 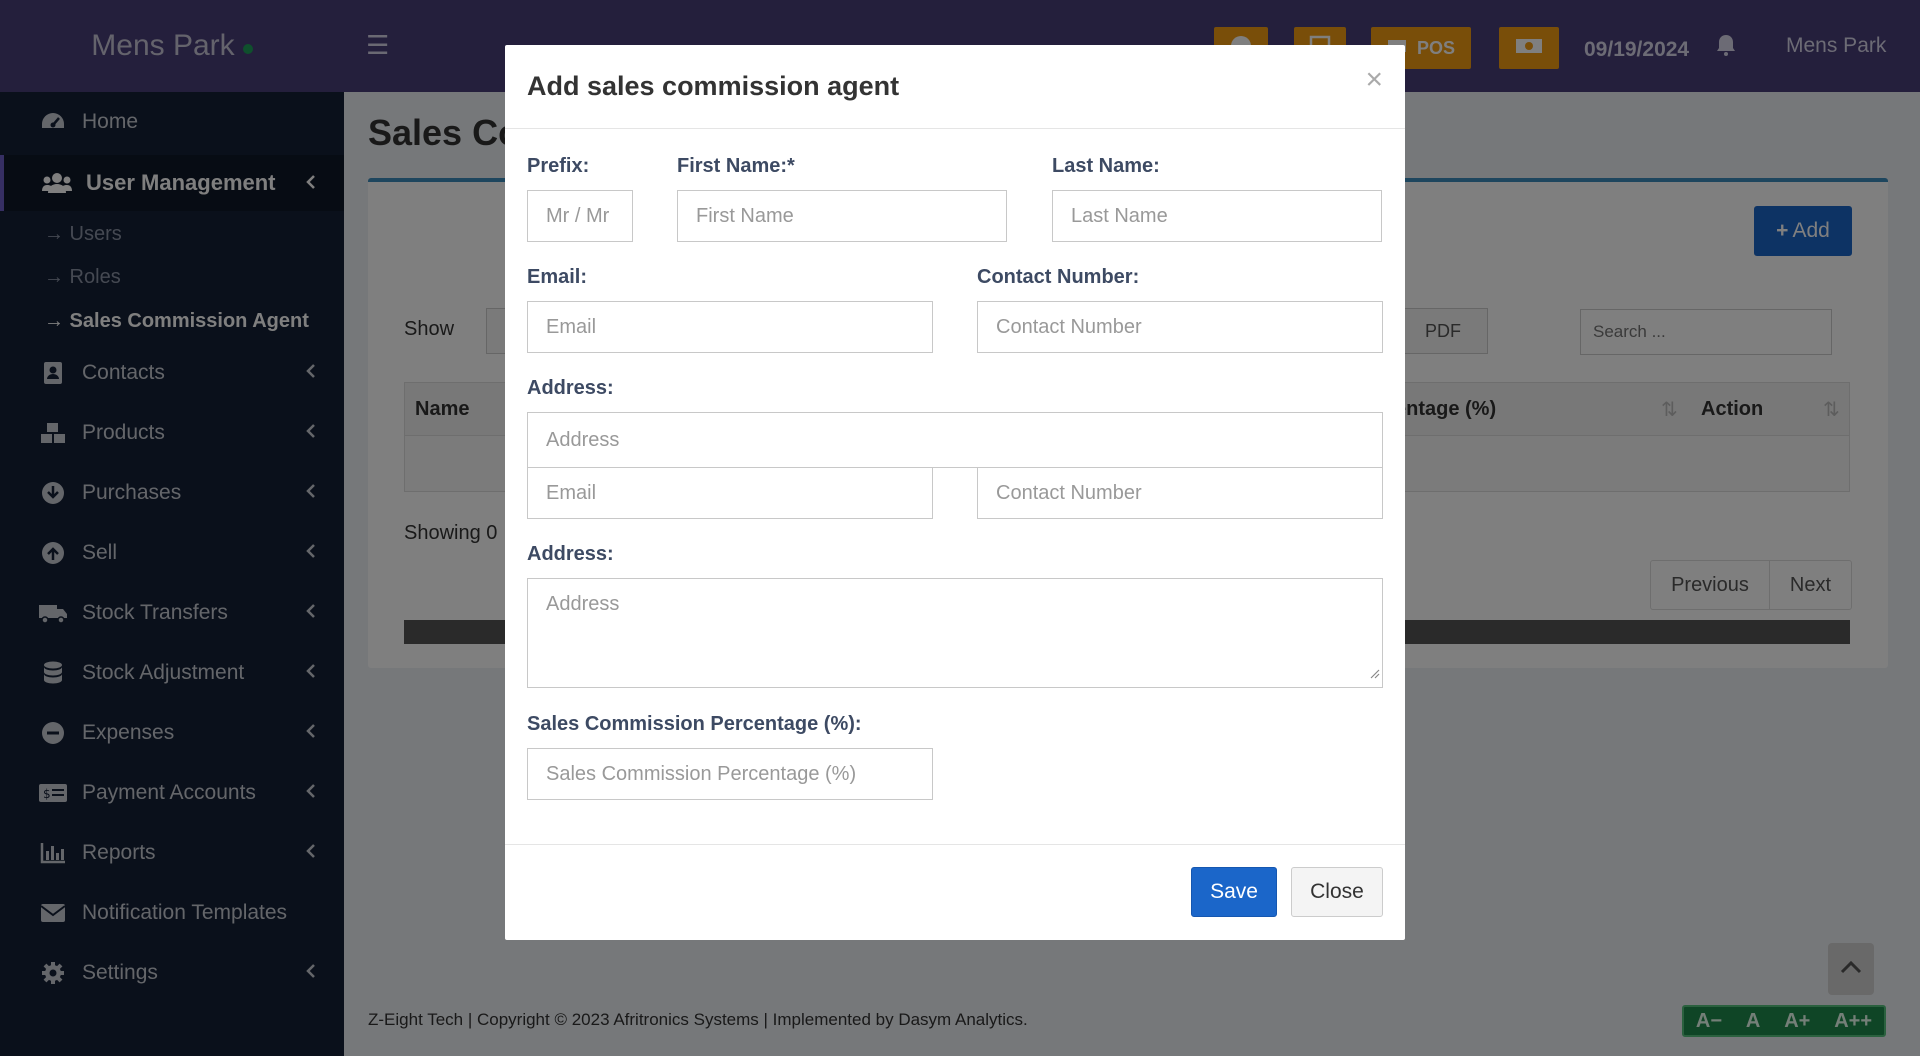 What do you see at coordinates (736, 166) in the screenshot?
I see `first-name-label: First Name:*` at bounding box center [736, 166].